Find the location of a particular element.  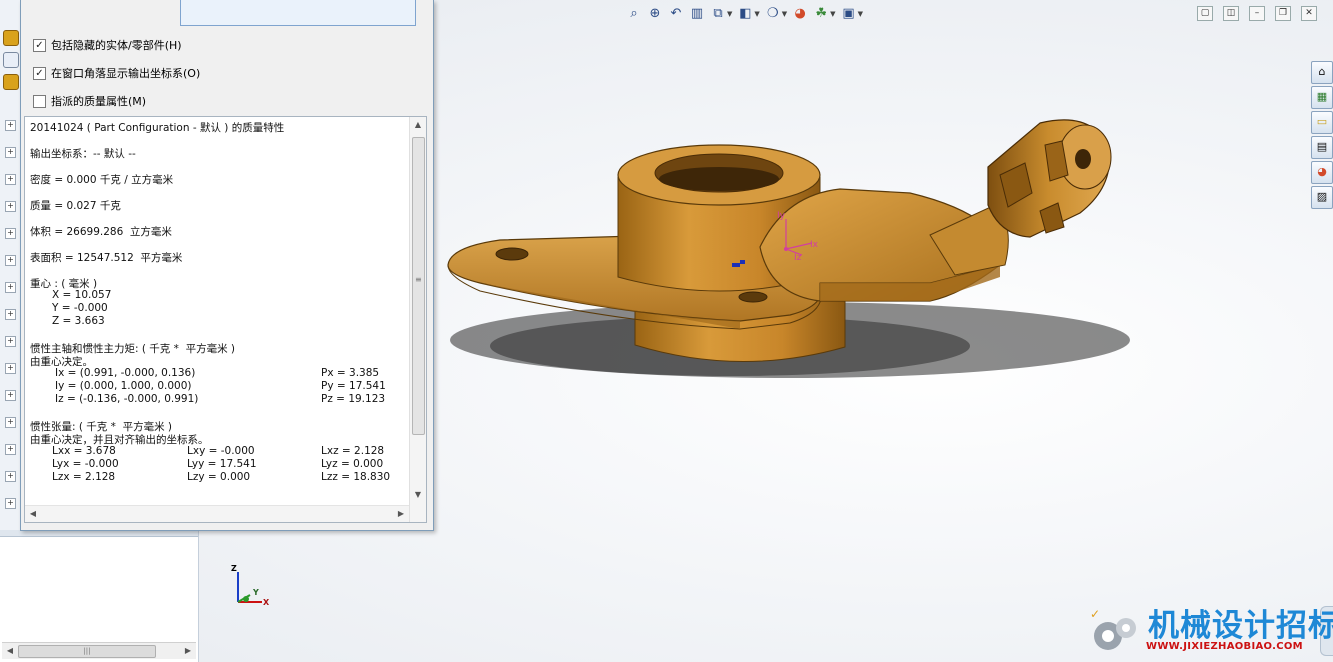

property-manager-icon is located at coordinates (11, 60).